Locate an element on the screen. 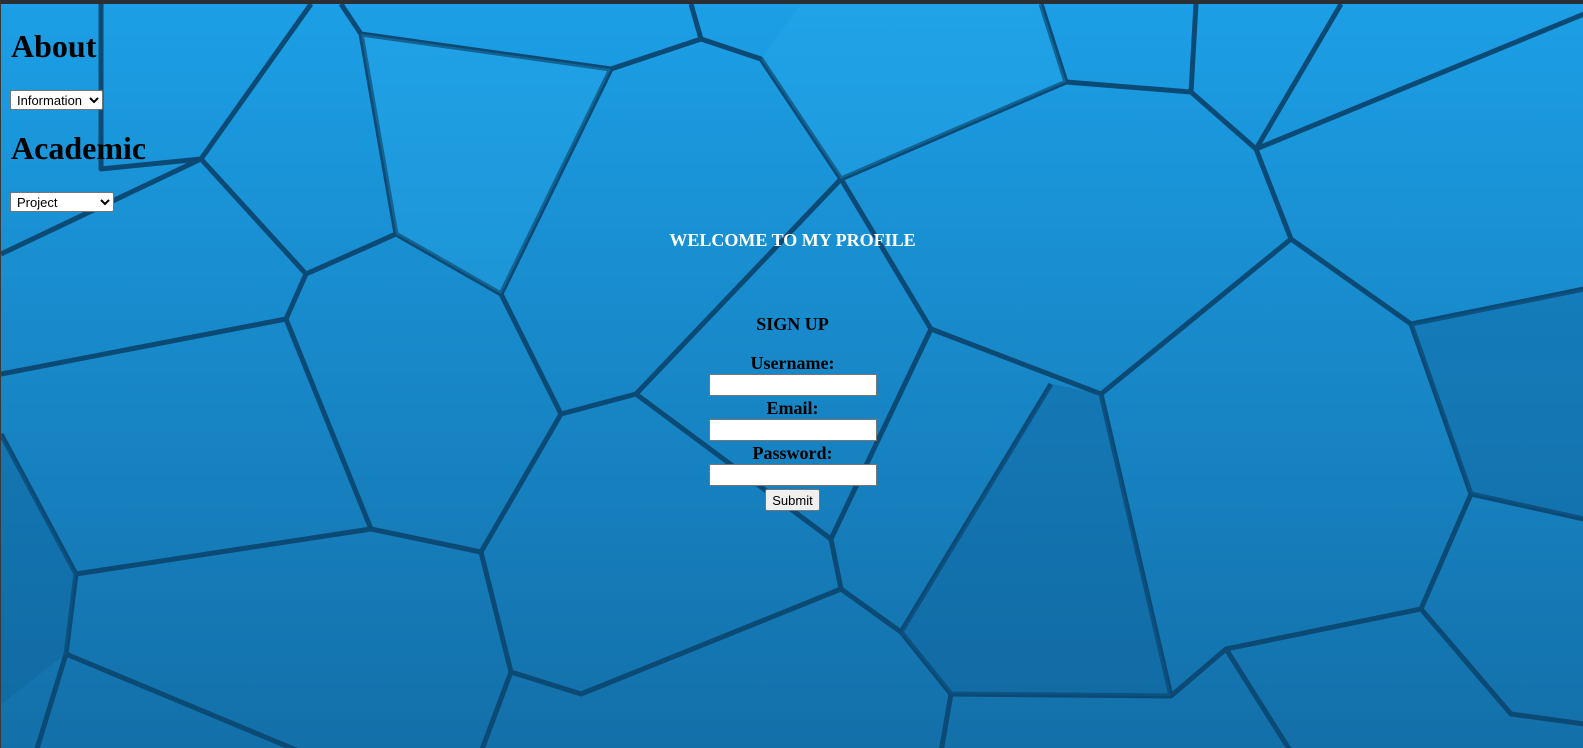 The height and width of the screenshot is (748, 1583). username-label: Username: is located at coordinates (792, 363).